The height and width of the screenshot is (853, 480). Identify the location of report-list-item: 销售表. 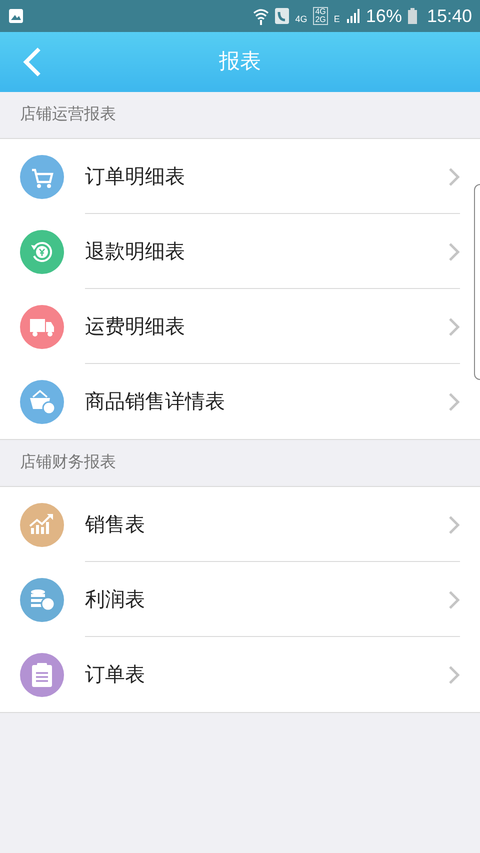
(240, 524).